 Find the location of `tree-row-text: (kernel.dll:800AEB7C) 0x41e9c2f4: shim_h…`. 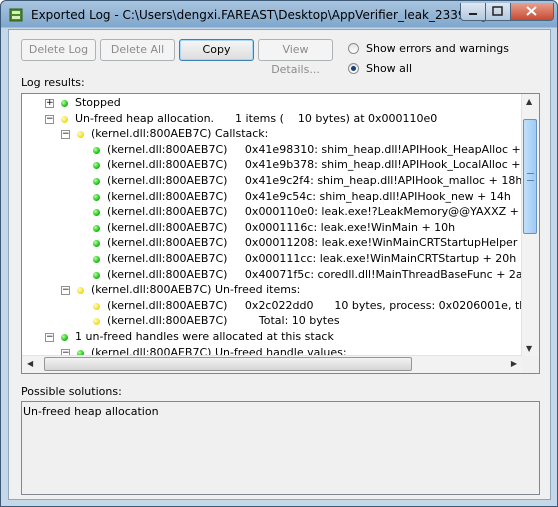

tree-row-text: (kernel.dll:800AEB7C) 0x41e9c2f4: shim_h… is located at coordinates (315, 180).